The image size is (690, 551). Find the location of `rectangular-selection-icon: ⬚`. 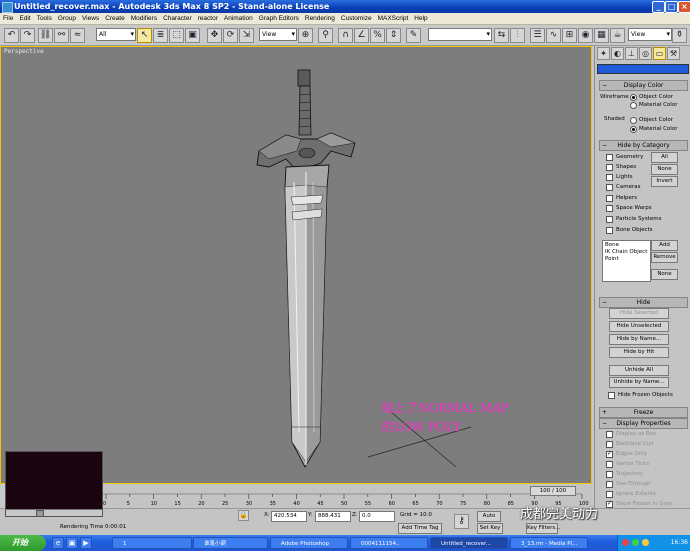

rectangular-selection-icon: ⬚ is located at coordinates (176, 35).